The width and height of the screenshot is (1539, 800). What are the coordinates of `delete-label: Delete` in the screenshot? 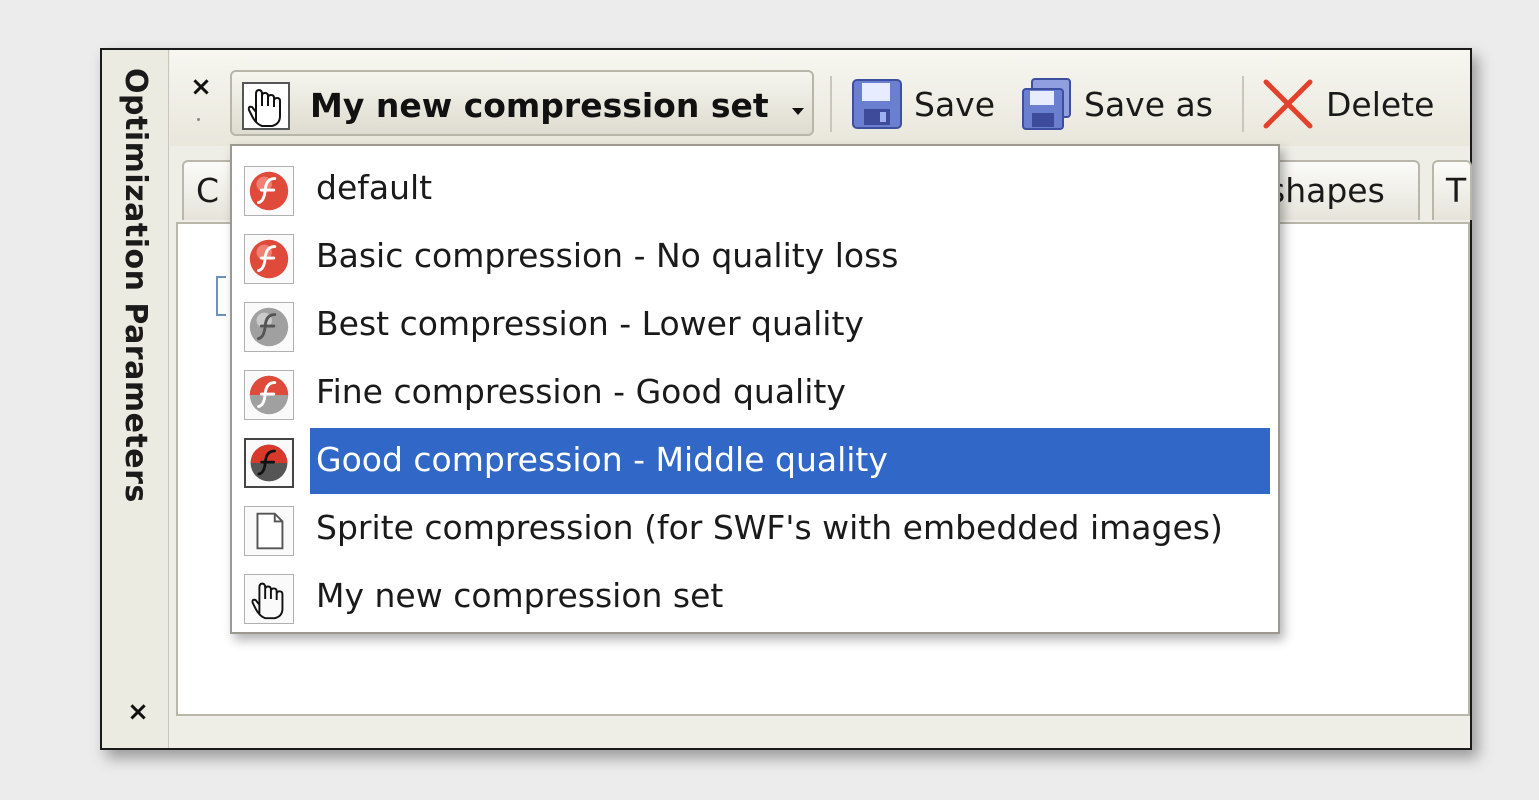 It's located at (1380, 104).